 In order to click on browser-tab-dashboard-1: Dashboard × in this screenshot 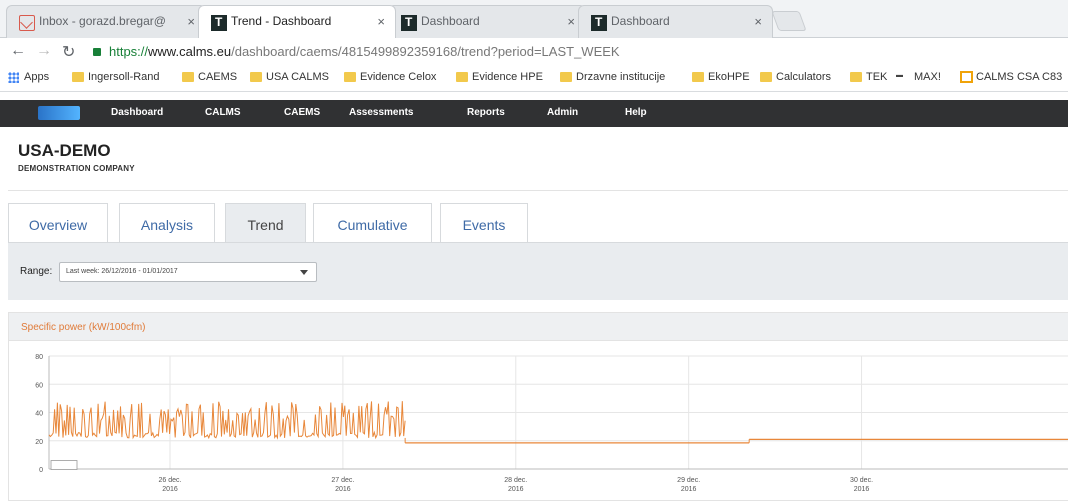, I will do `click(487, 21)`.